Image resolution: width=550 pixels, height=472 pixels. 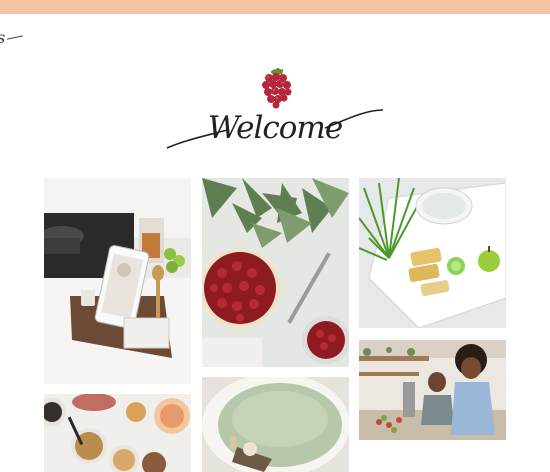 I want to click on site-logo: s, so click(x=11, y=37).